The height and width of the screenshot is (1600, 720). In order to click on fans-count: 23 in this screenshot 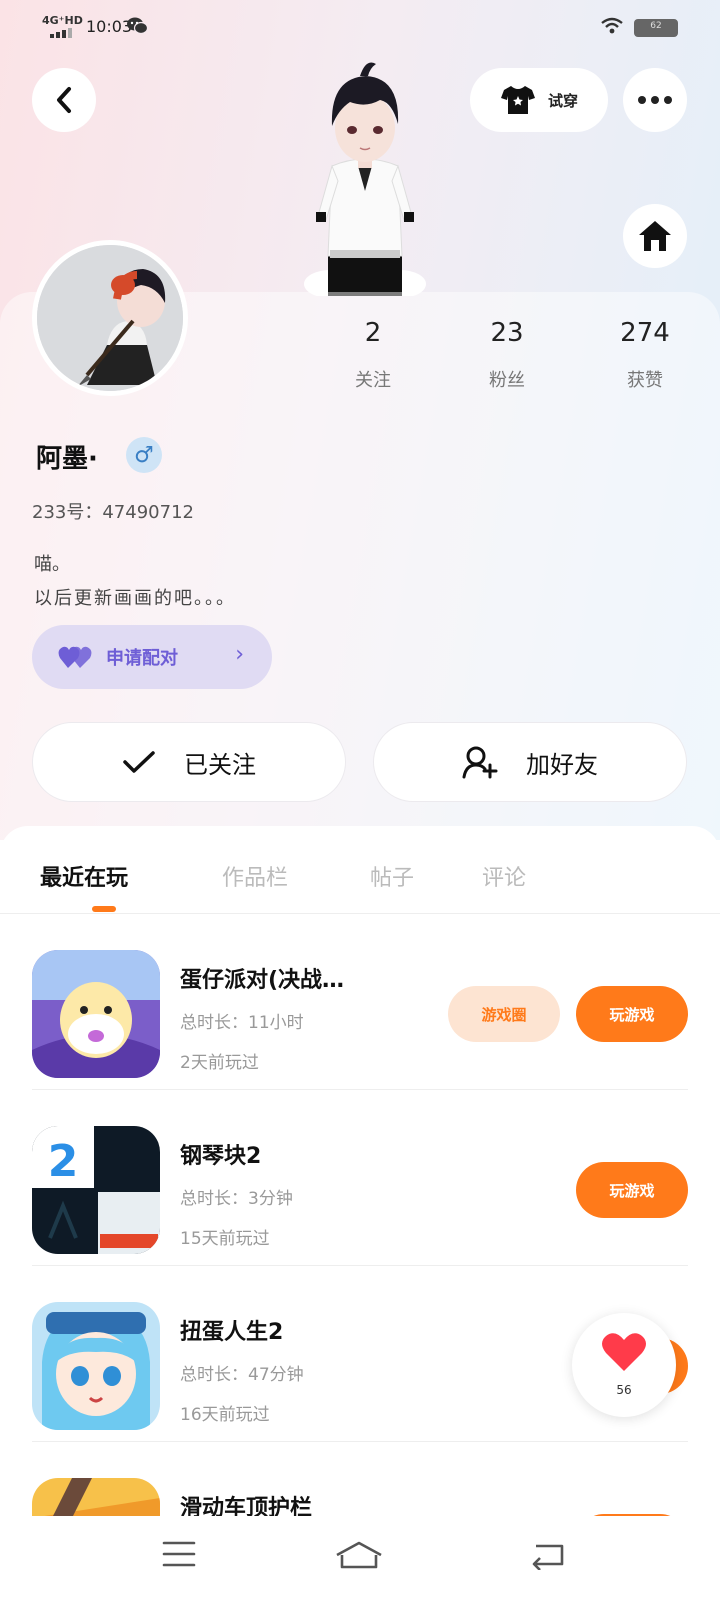, I will do `click(507, 333)`.